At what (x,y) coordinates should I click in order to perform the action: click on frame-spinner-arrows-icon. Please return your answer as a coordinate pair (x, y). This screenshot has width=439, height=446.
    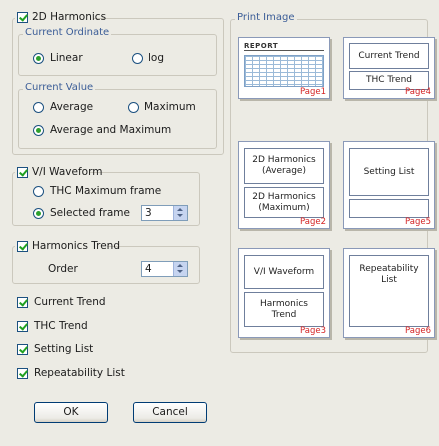
    Looking at the image, I should click on (180, 213).